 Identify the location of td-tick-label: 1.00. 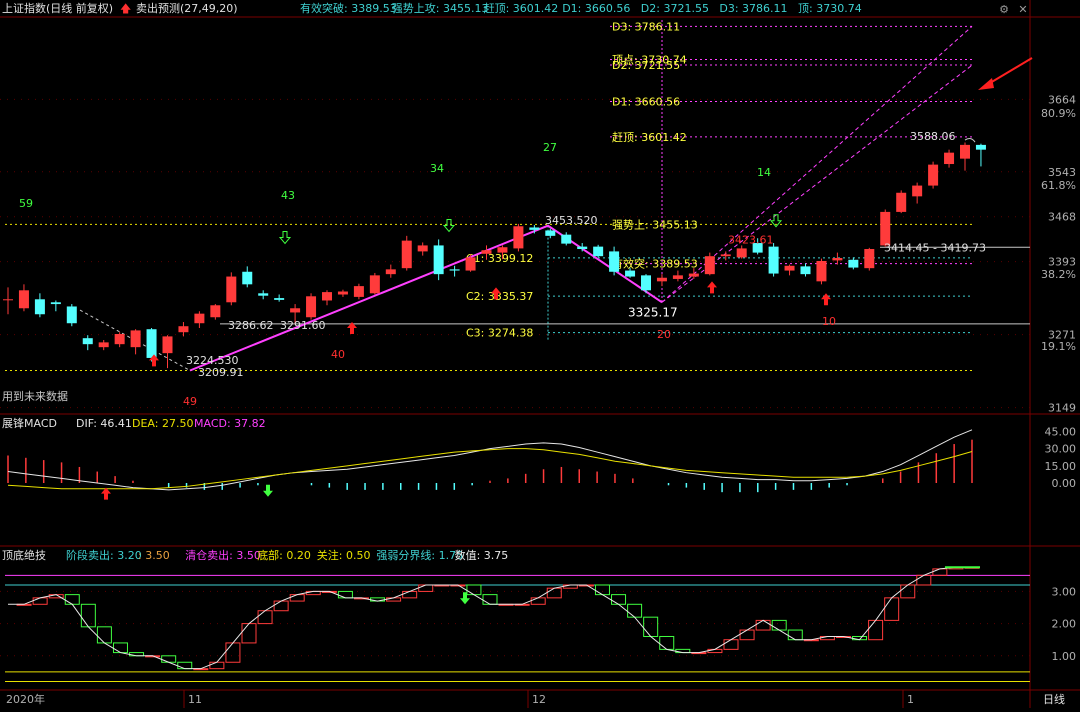
(1064, 656).